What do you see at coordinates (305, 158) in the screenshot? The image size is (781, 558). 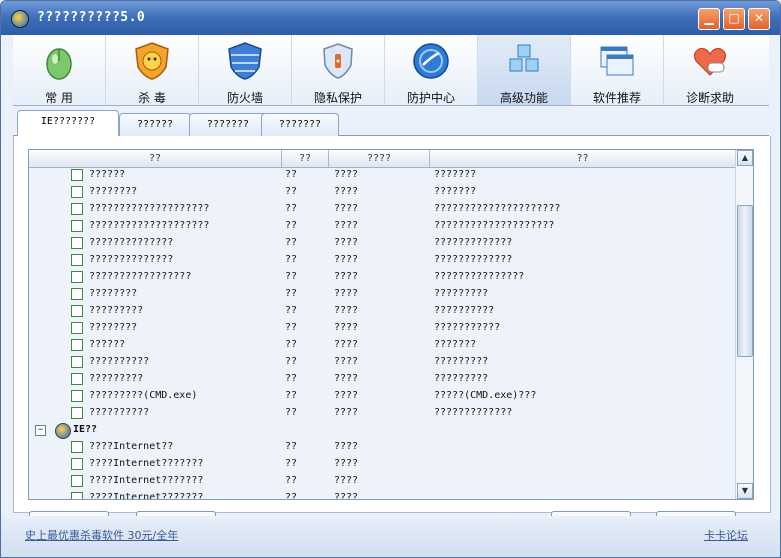 I see `column-header-2: ??` at bounding box center [305, 158].